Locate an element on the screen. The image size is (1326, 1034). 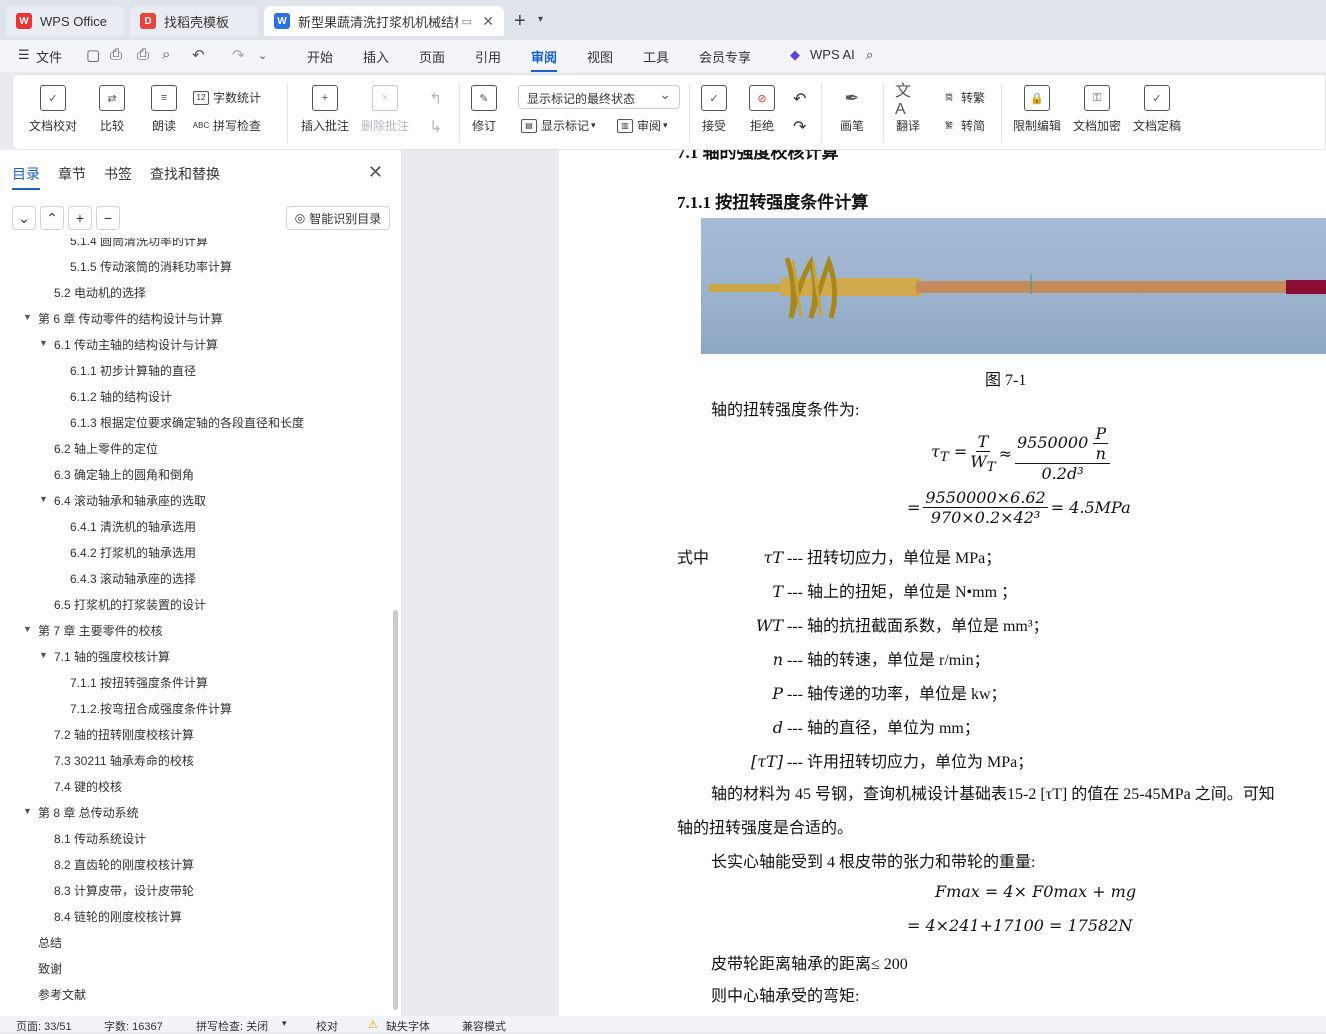
menu-tools: 工具 is located at coordinates (656, 56).